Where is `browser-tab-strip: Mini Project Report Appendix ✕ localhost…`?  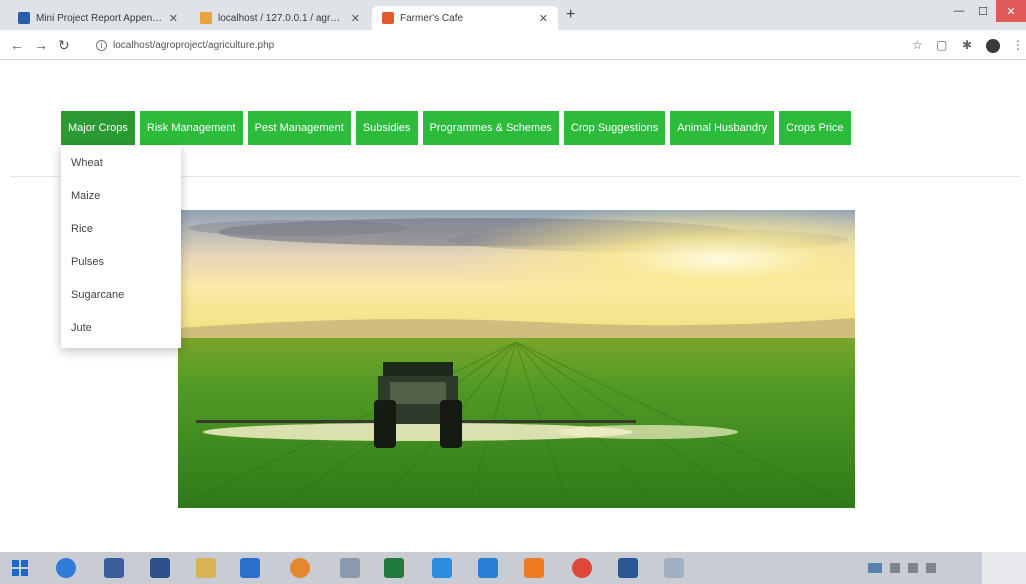 browser-tab-strip: Mini Project Report Appendix ✕ localhost… is located at coordinates (513, 15).